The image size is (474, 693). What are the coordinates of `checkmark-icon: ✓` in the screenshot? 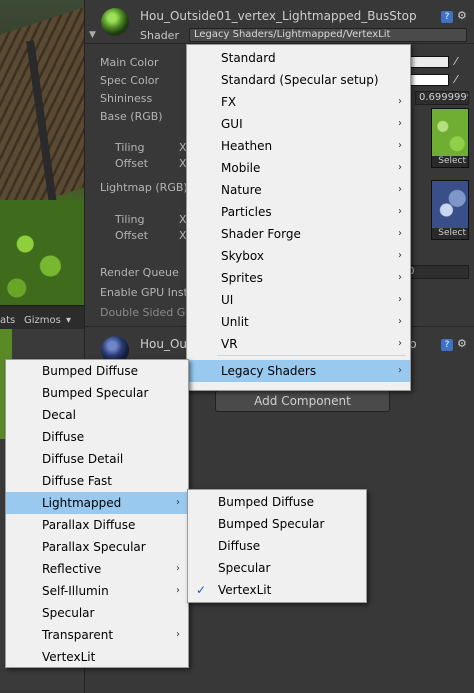 It's located at (201, 590).